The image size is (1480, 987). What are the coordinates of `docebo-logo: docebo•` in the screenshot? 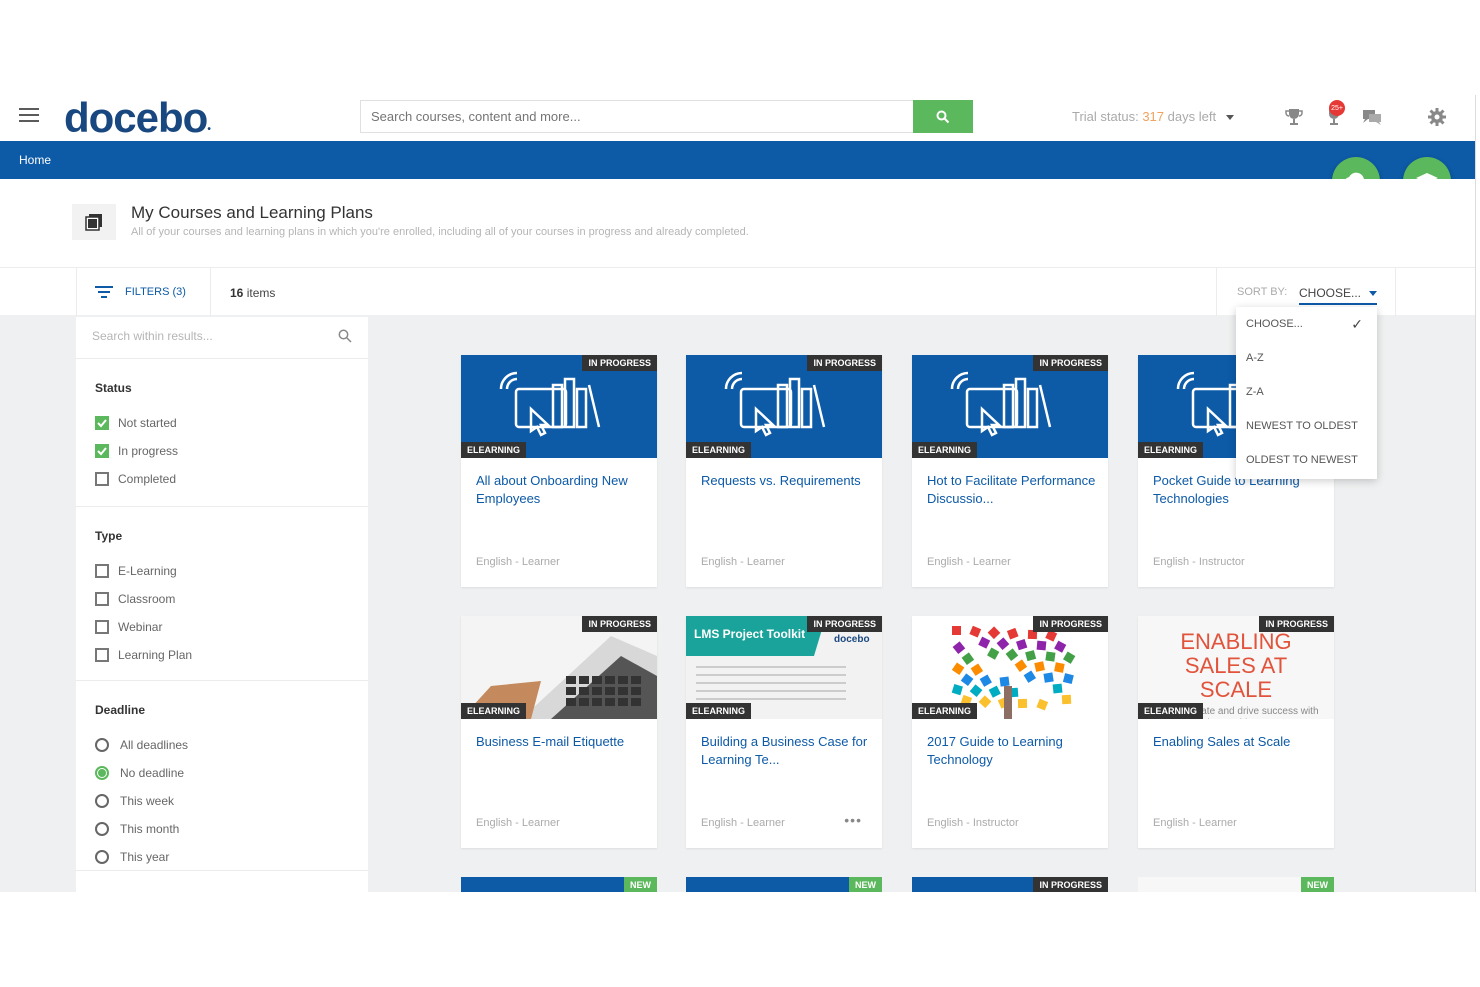 It's located at (137, 118).